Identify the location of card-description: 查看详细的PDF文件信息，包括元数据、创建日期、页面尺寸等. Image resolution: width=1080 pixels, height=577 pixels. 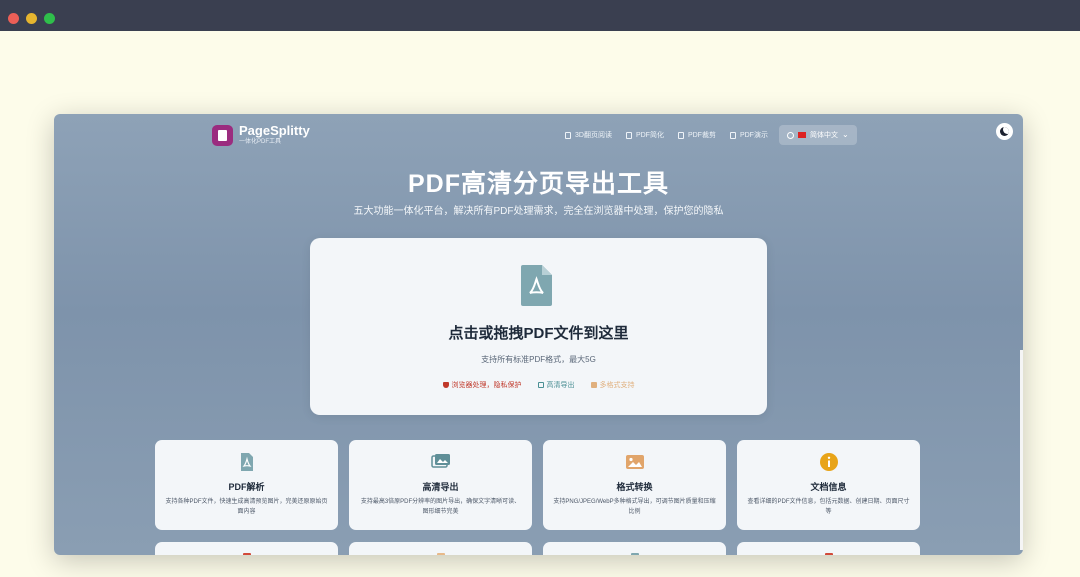
(828, 507).